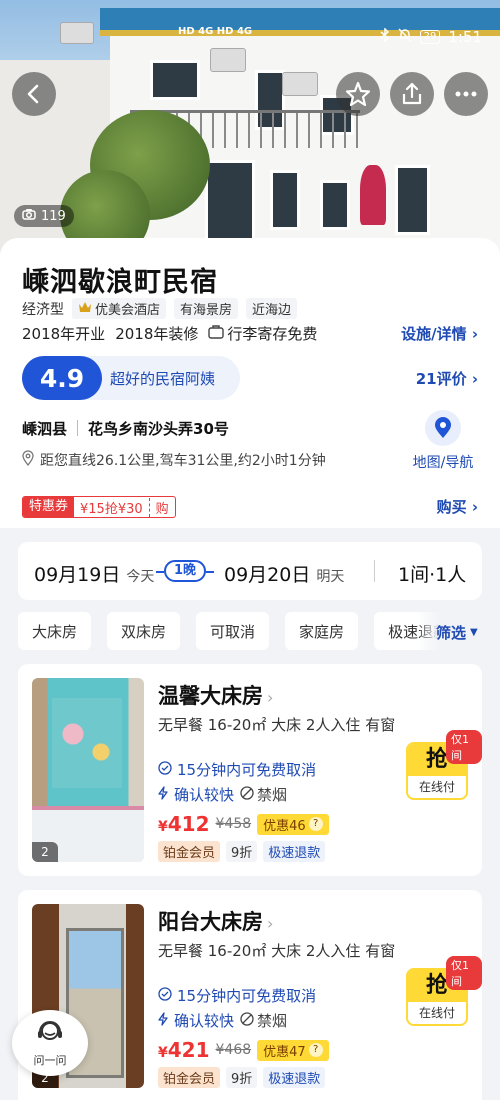 The height and width of the screenshot is (1100, 500). What do you see at coordinates (230, 205) in the screenshot?
I see `door` at bounding box center [230, 205].